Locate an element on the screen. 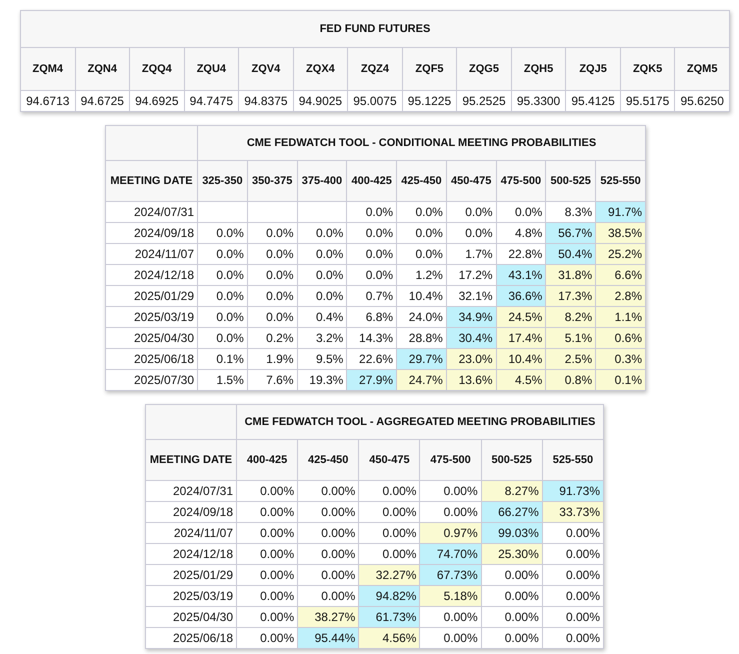 The image size is (739, 654). column-header: ZQX4 is located at coordinates (320, 69).